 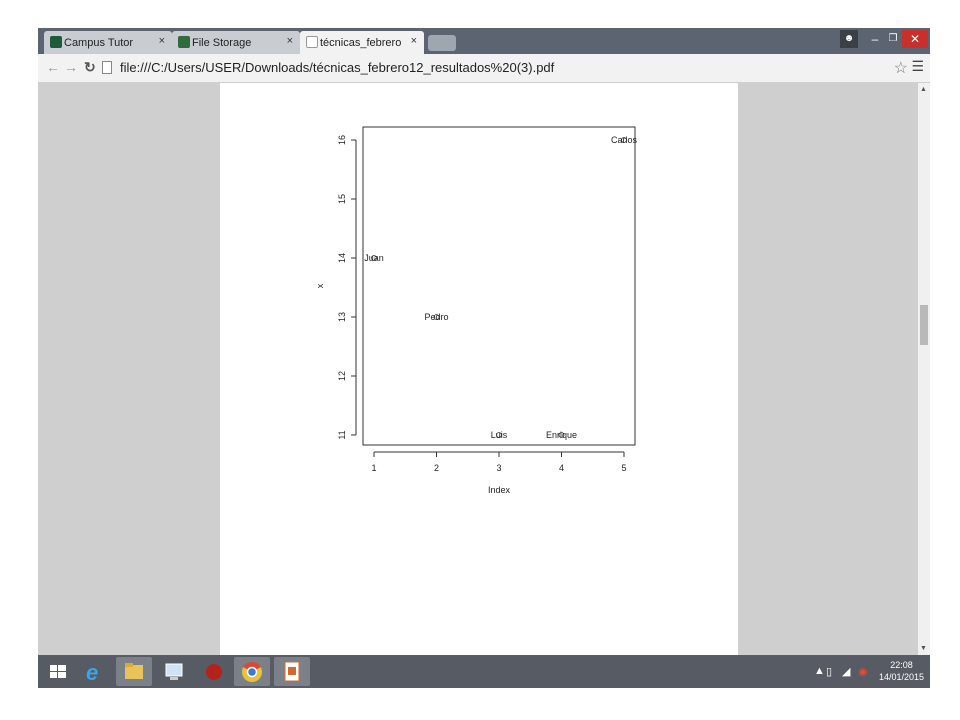 I want to click on x-tick-label: 1, so click(x=373, y=468).